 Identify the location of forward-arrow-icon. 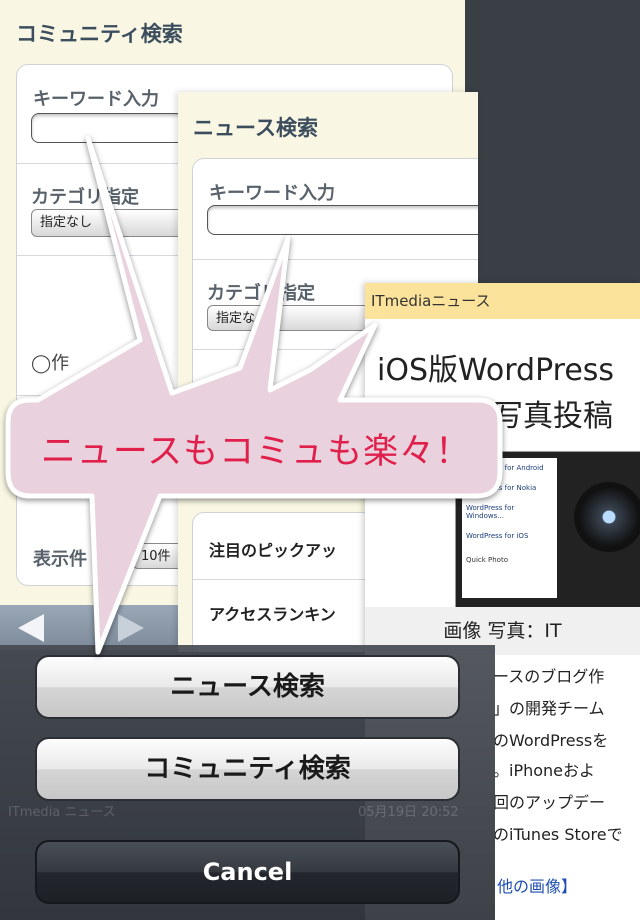
(131, 628).